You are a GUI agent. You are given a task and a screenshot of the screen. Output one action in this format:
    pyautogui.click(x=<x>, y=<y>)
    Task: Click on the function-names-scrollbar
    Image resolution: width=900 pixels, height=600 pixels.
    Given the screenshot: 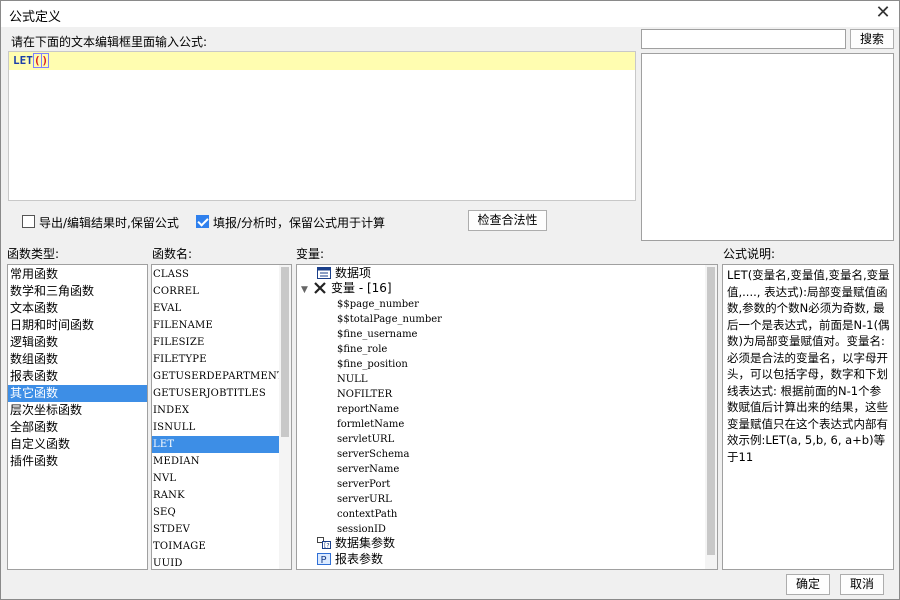 What is the action you would take?
    pyautogui.click(x=285, y=417)
    